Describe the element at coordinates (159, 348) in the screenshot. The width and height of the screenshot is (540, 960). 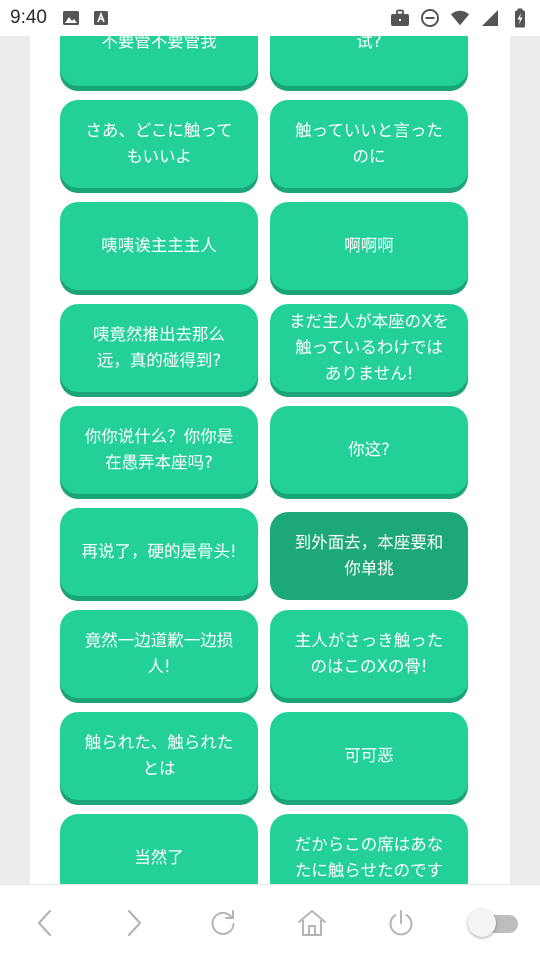
I see `dialogue-button: 咦竟然推出去那么远，真的碰得到?` at that location.